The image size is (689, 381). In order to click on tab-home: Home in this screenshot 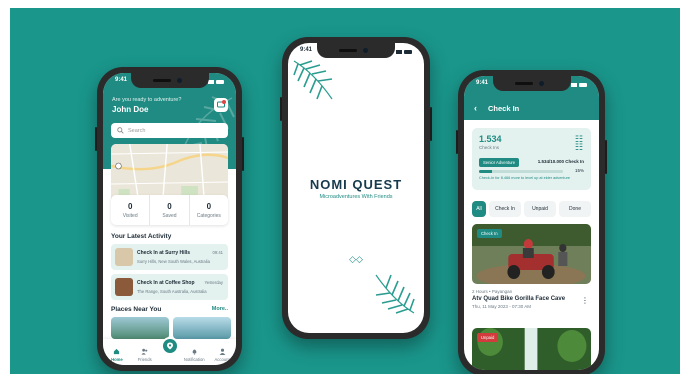, I will do `click(117, 355)`.